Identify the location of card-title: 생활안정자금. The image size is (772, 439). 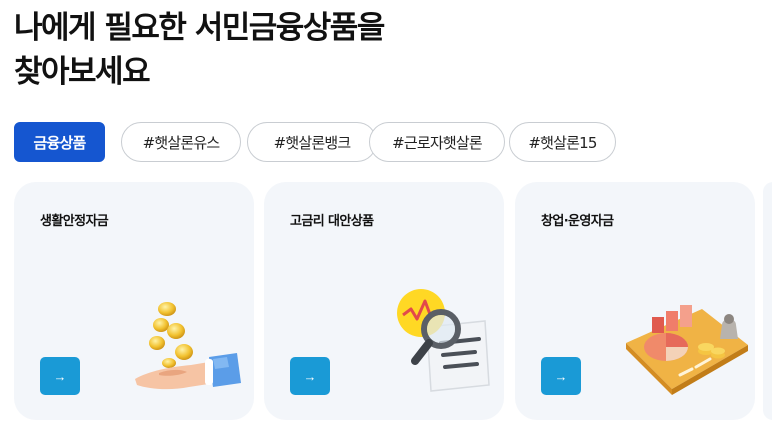
(74, 221).